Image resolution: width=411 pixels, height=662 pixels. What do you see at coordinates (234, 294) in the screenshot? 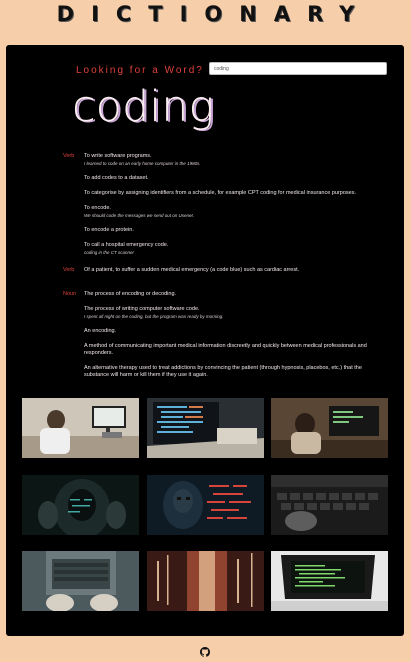
I see `definition: The process of encoding or decoding.` at bounding box center [234, 294].